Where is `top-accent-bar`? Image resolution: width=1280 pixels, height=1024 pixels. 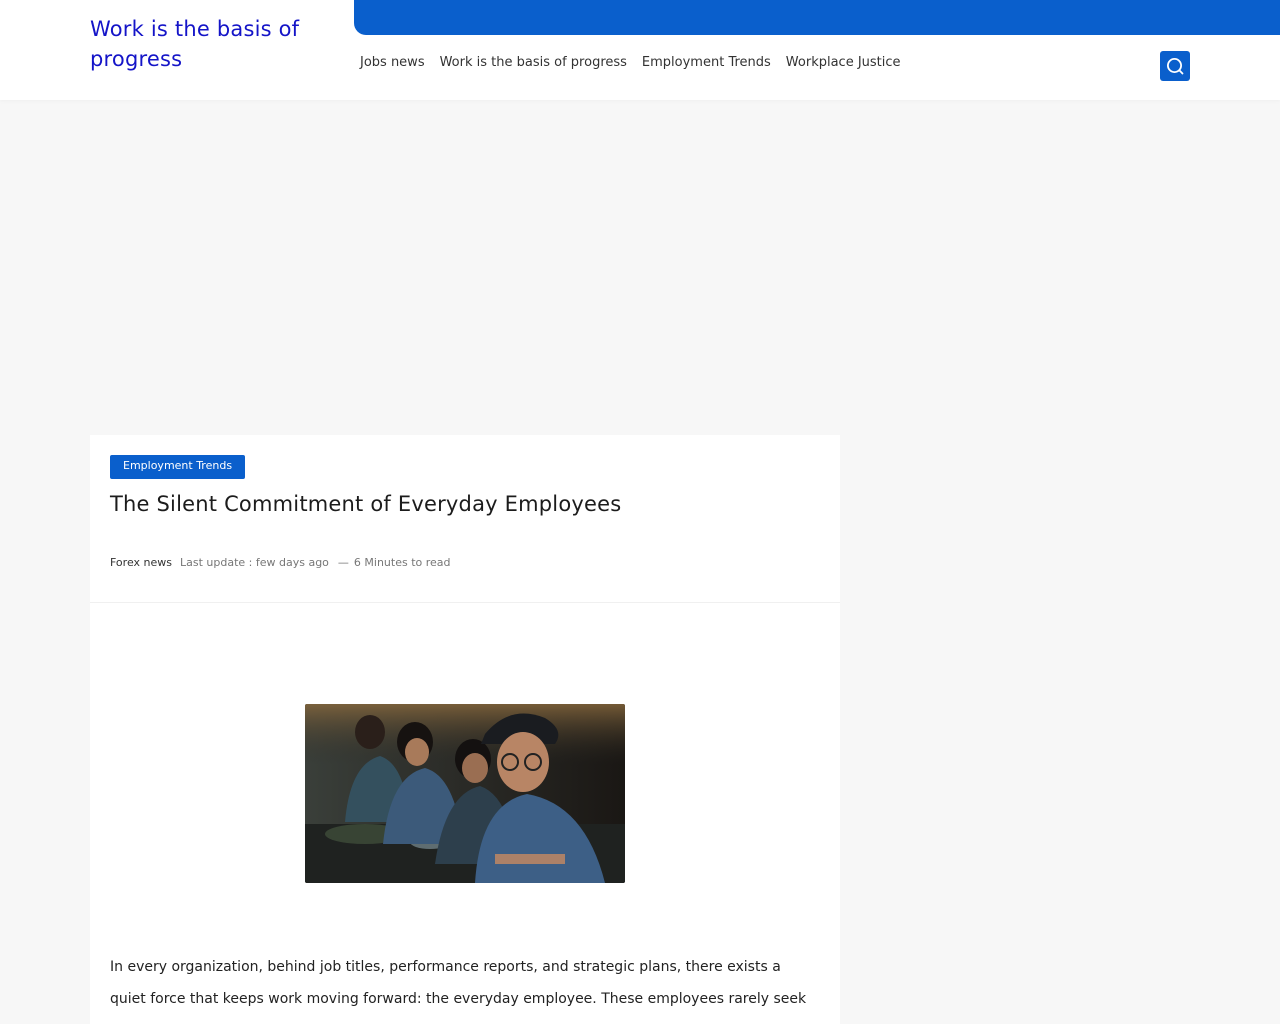
top-accent-bar is located at coordinates (817, 17).